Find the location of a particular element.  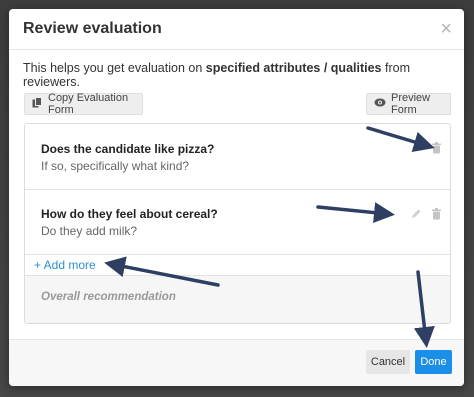

done-button: Done is located at coordinates (433, 362).